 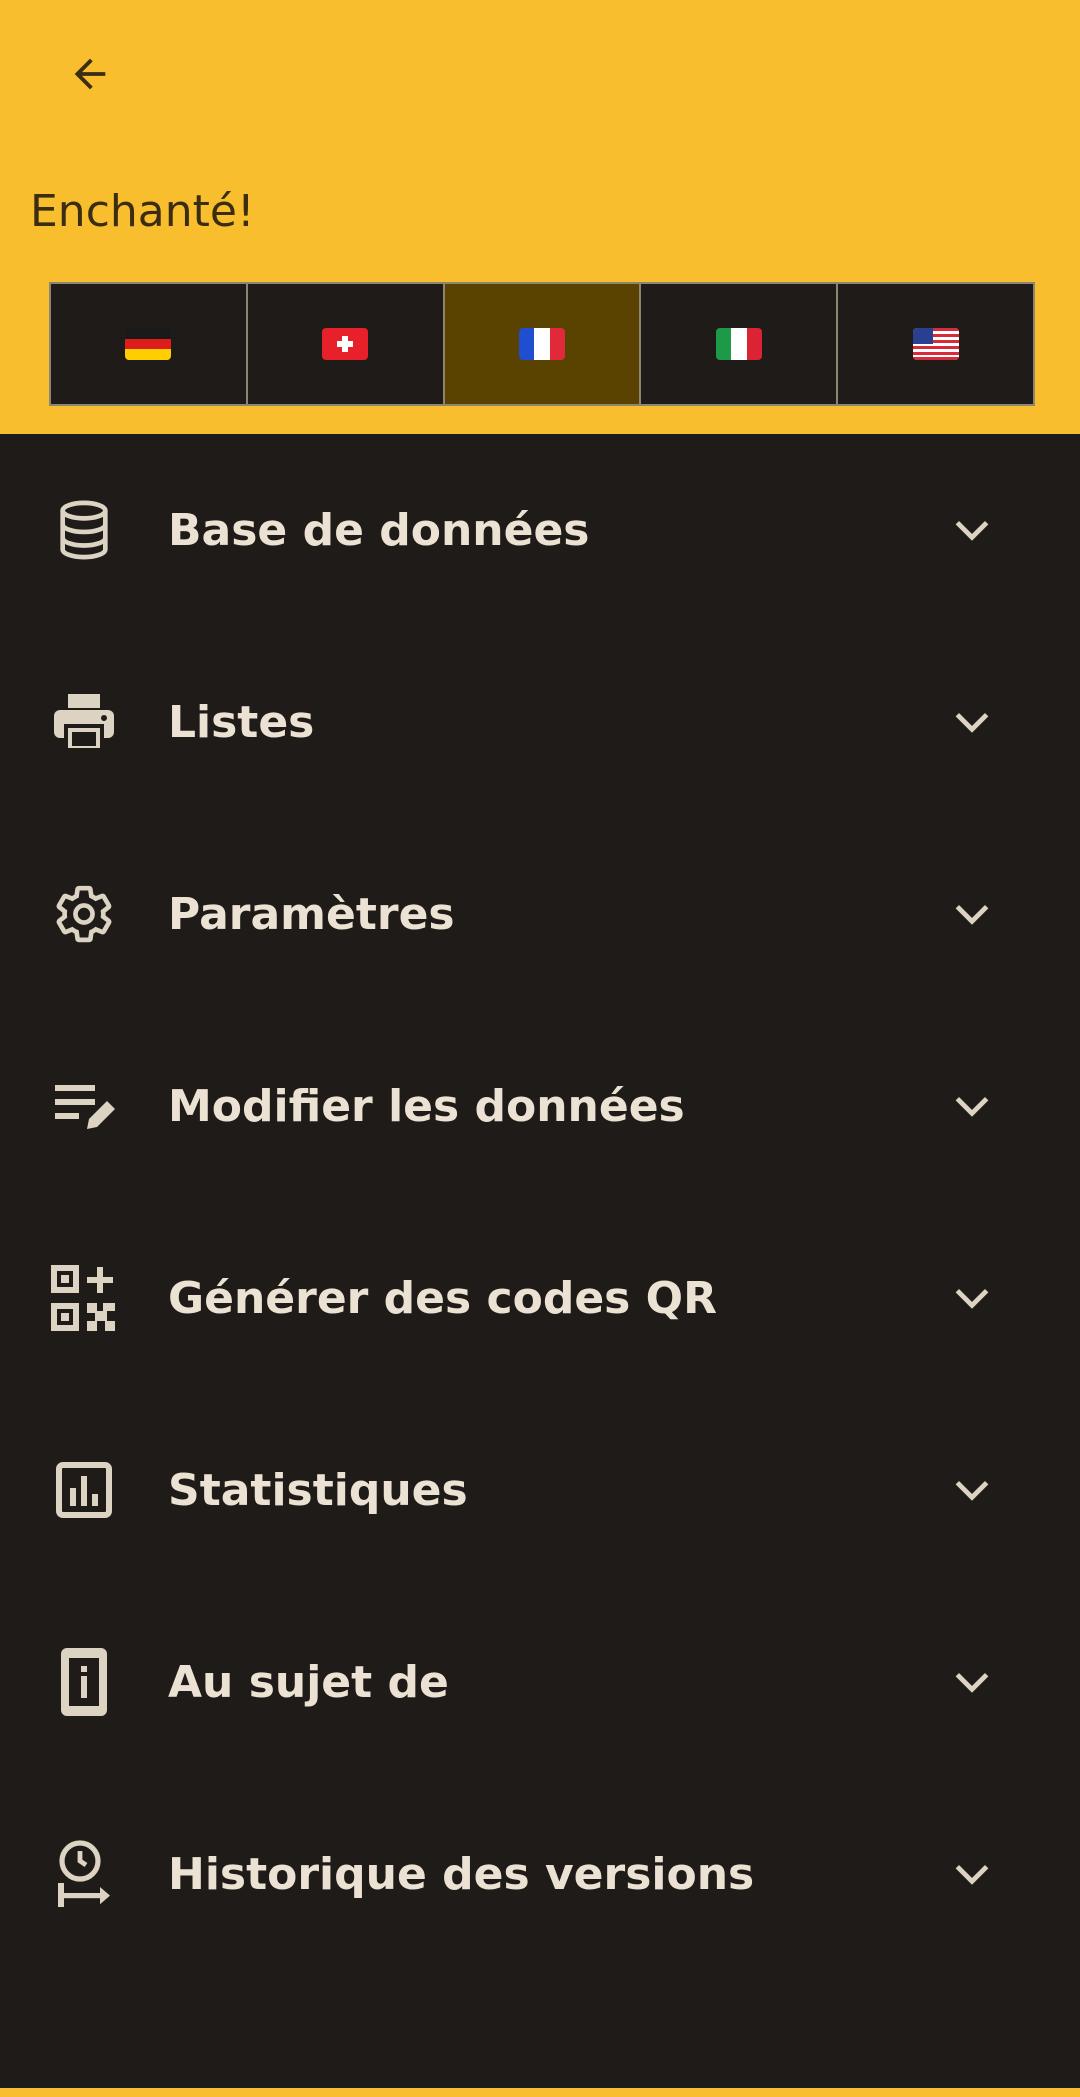 I want to click on menu-item-label: Au sujet de, so click(x=308, y=1682).